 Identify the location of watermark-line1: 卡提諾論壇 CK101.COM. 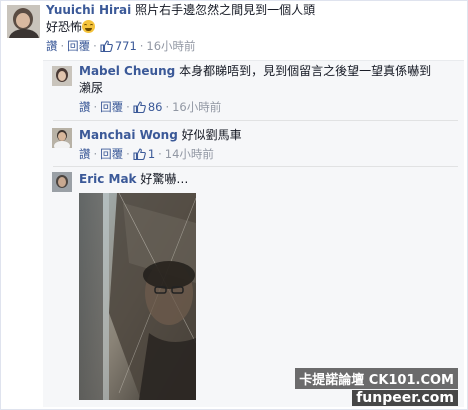
(376, 378).